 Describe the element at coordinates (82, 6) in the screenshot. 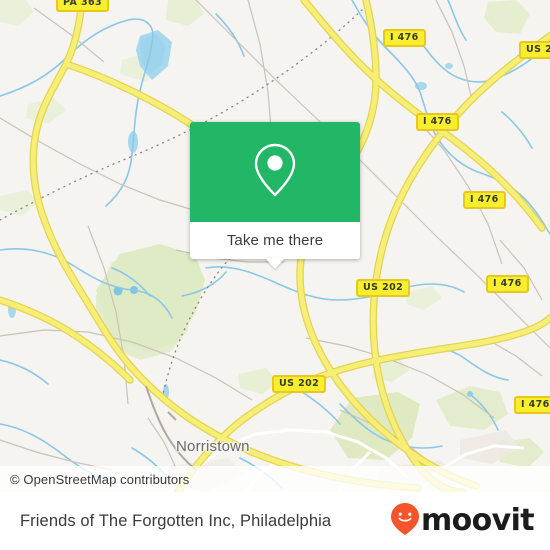

I see `road-shield: PA 363` at that location.